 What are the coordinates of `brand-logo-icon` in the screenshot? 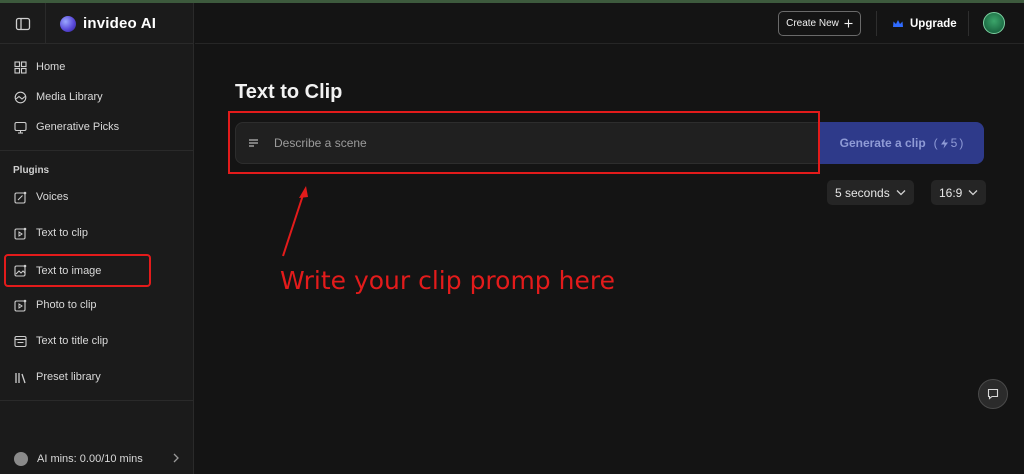 It's located at (68, 23).